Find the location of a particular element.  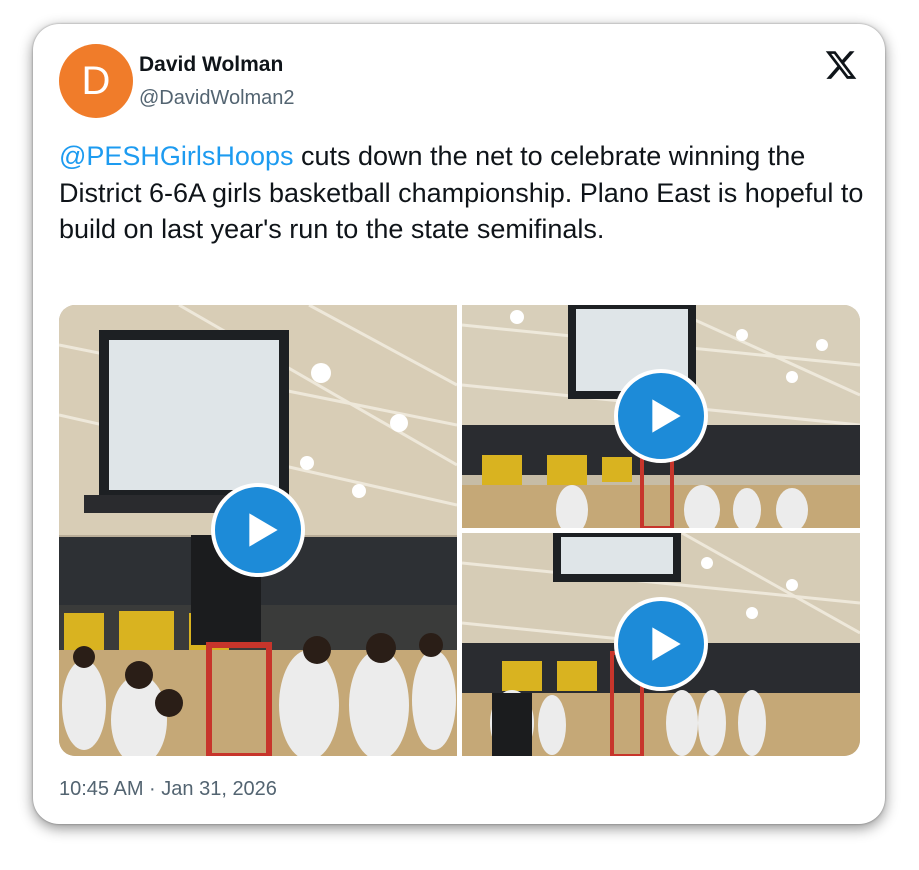

avatar: D is located at coordinates (96, 81).